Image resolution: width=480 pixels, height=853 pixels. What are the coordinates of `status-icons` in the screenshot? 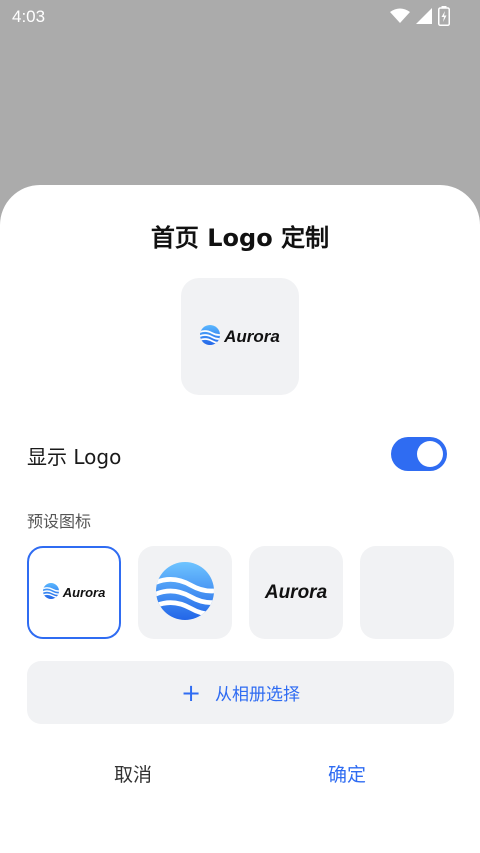 It's located at (420, 16).